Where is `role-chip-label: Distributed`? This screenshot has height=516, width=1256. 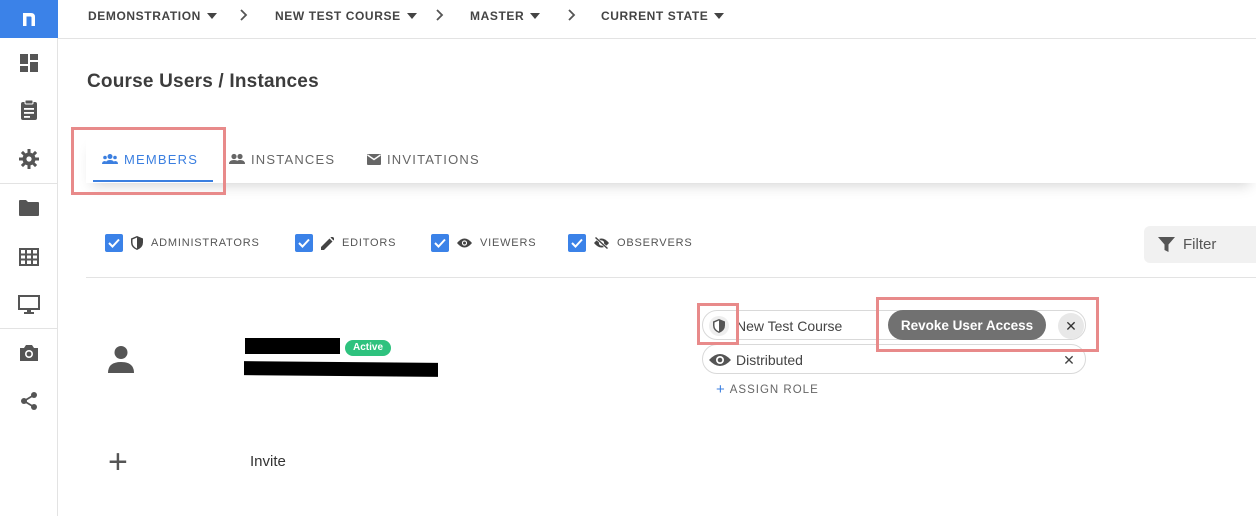
role-chip-label: Distributed is located at coordinates (769, 360).